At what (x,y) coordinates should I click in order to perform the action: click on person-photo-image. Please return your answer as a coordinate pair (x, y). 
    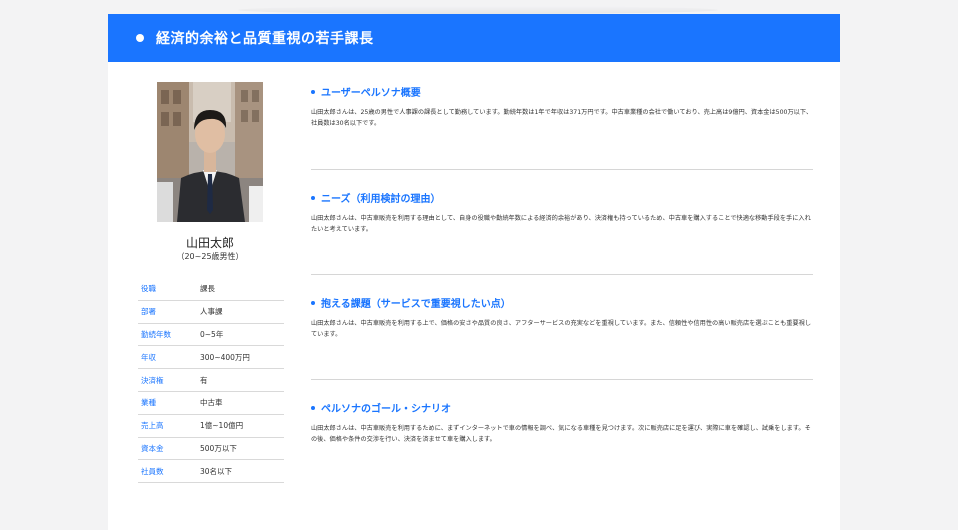
    Looking at the image, I should click on (210, 152).